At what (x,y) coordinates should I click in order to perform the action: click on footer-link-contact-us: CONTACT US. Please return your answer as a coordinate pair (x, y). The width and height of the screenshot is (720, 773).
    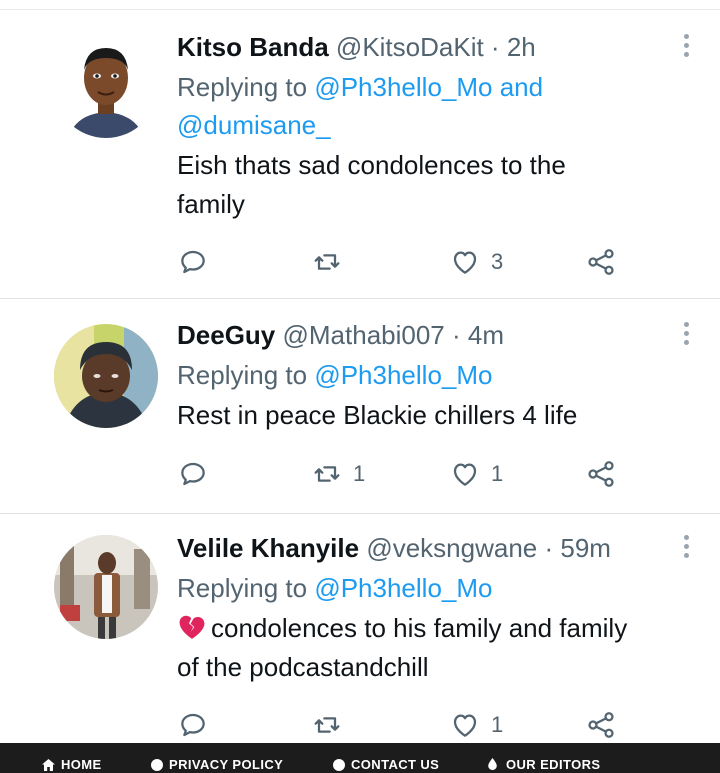
    Looking at the image, I should click on (386, 764).